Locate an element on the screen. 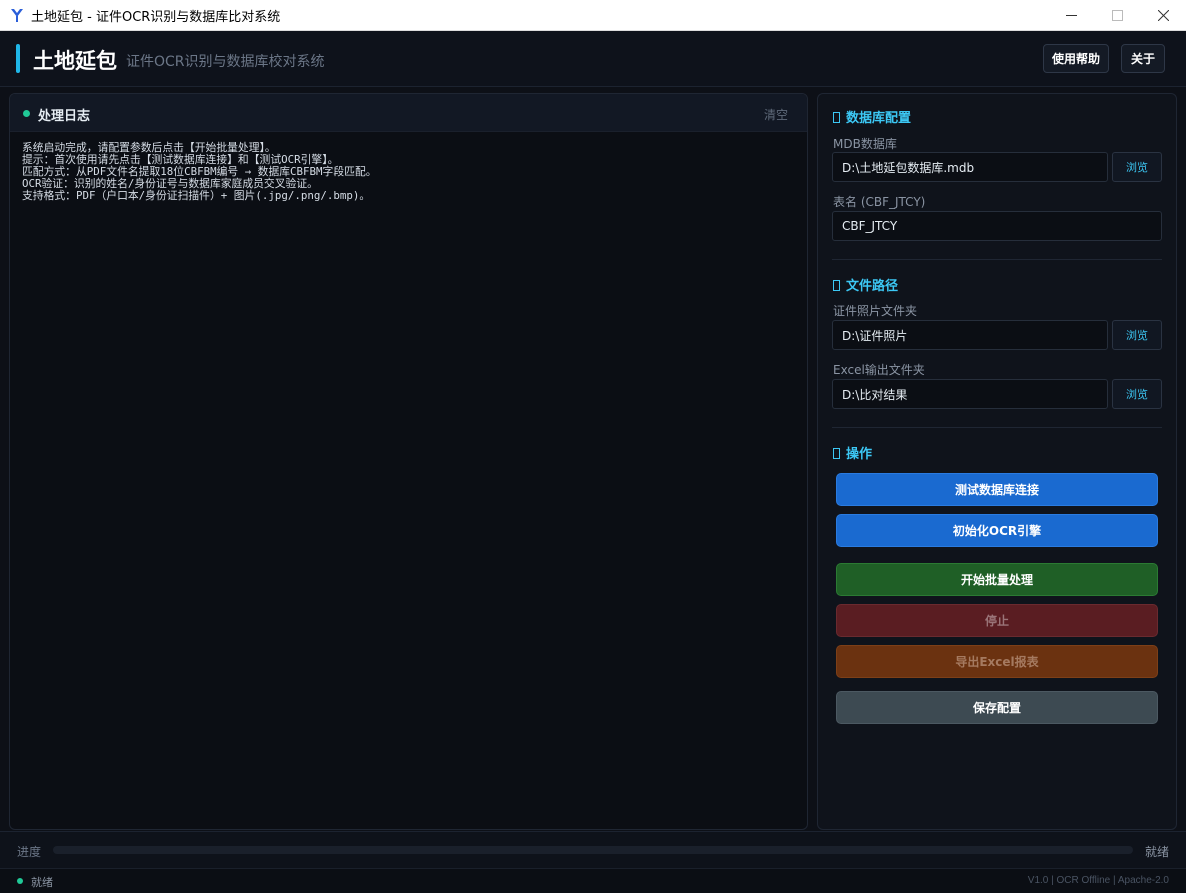 Image resolution: width=1186 pixels, height=893 pixels. db-section-title: 数据库配置 is located at coordinates (872, 116).